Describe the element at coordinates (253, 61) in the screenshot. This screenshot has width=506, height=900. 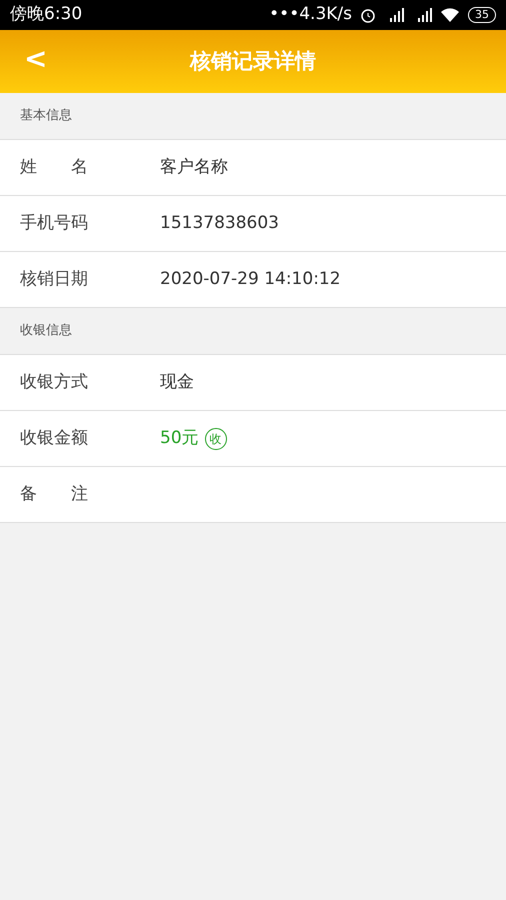
I see `page-title: 核销记录详情` at that location.